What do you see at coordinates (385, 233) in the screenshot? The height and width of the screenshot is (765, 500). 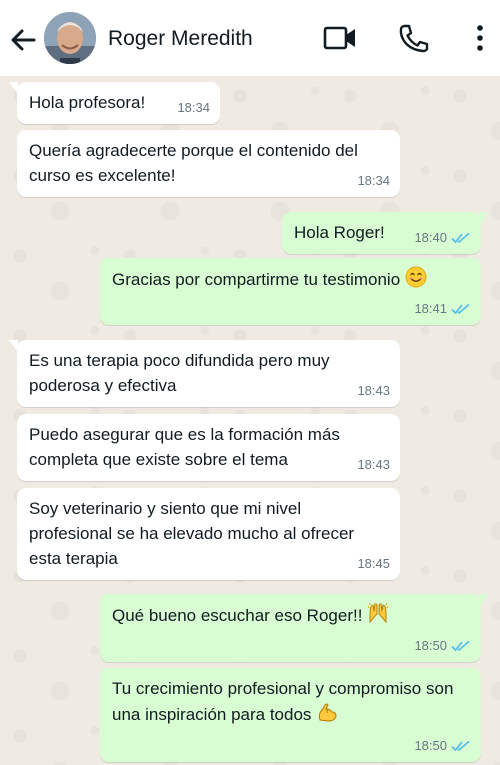 I see `message-outgoing: Hola Roger! 18:40` at bounding box center [385, 233].